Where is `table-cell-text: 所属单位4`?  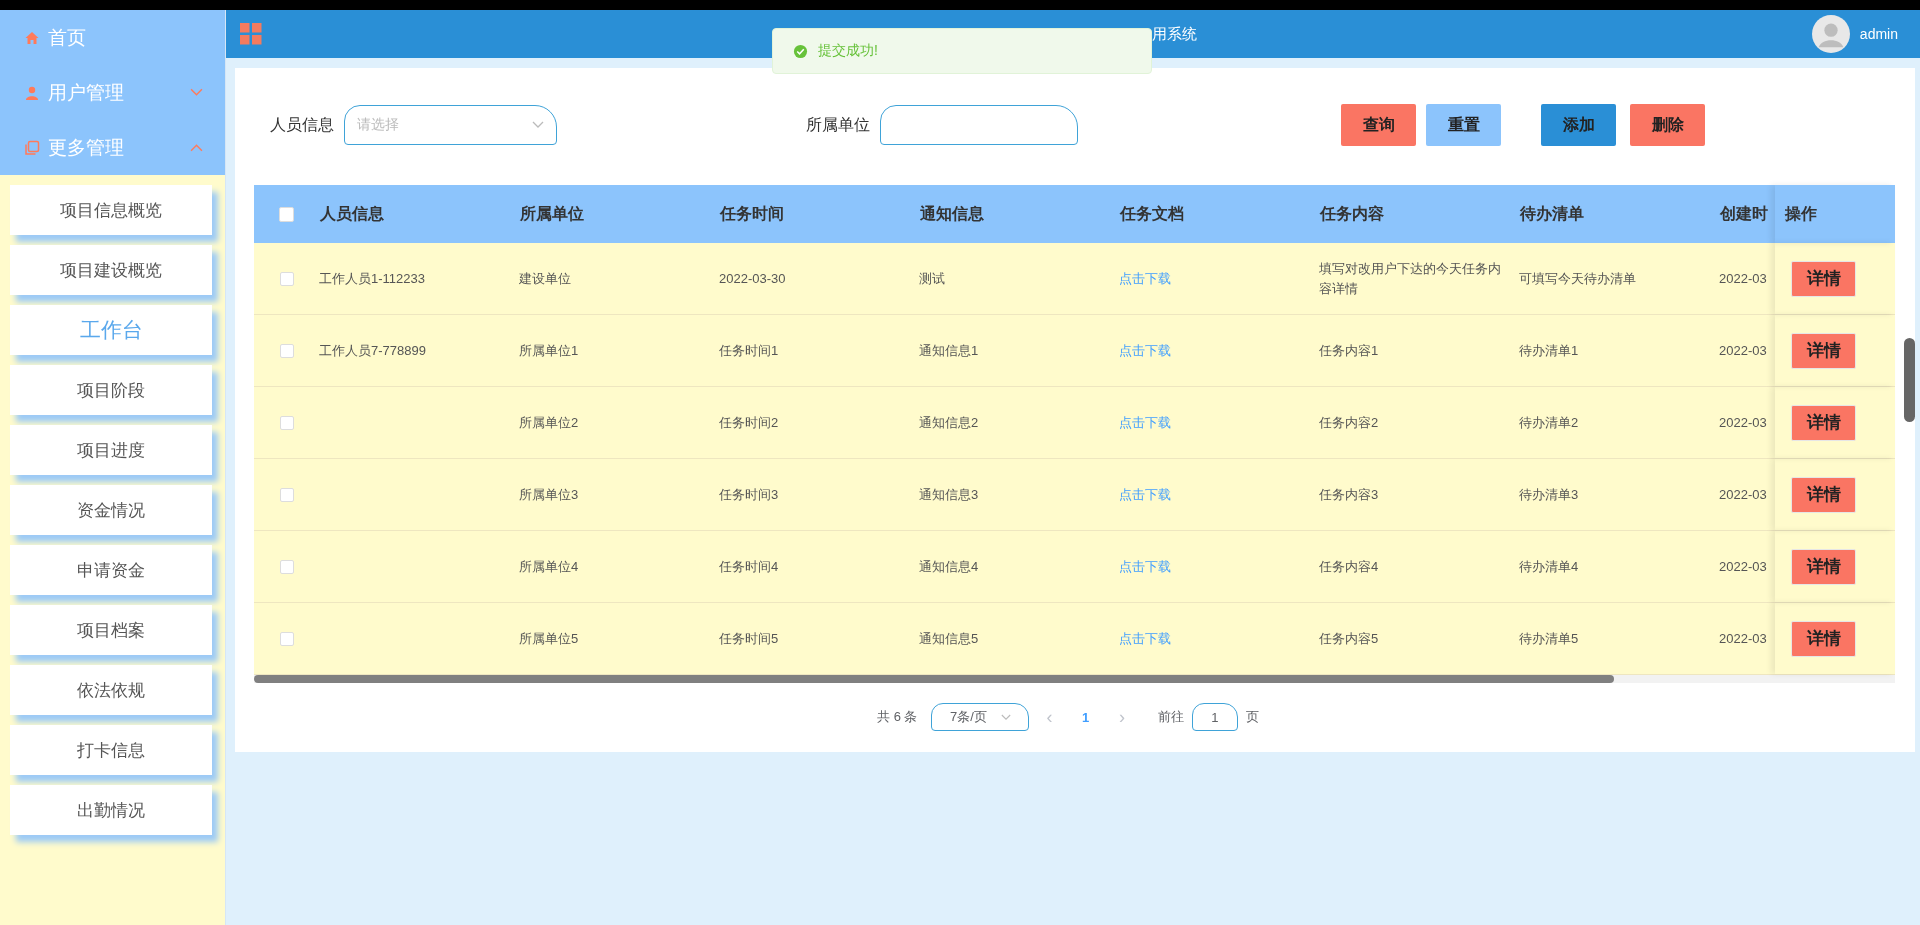 table-cell-text: 所属单位4 is located at coordinates (549, 566).